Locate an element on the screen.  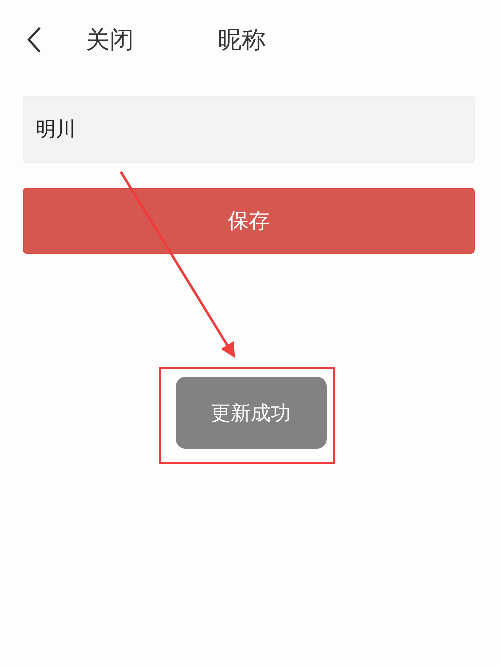
back-icon is located at coordinates (34, 40).